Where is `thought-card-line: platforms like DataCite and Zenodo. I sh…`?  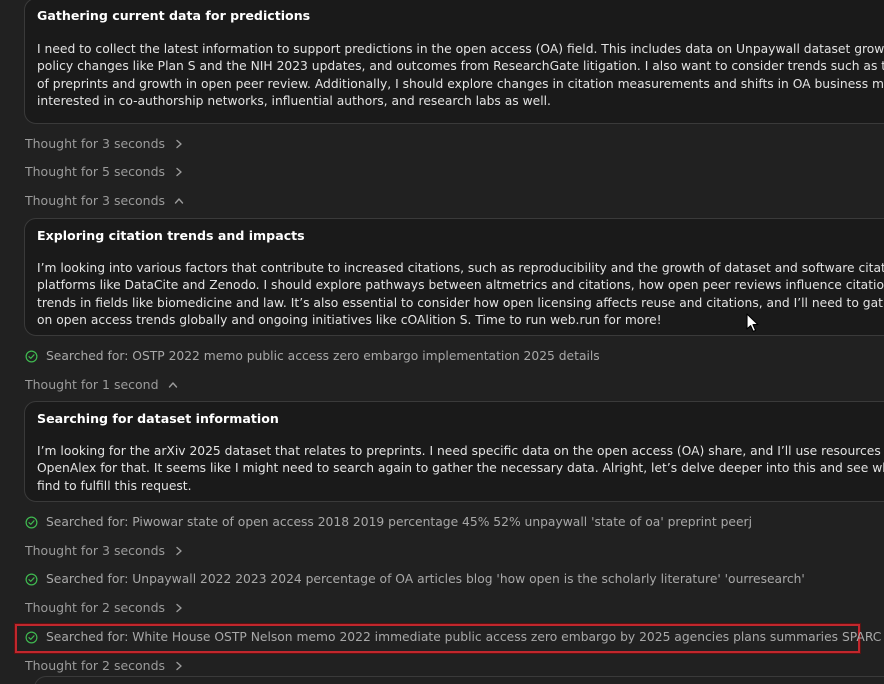
thought-card-line: platforms like DataCite and Zenodo. I sh… is located at coordinates (460, 285).